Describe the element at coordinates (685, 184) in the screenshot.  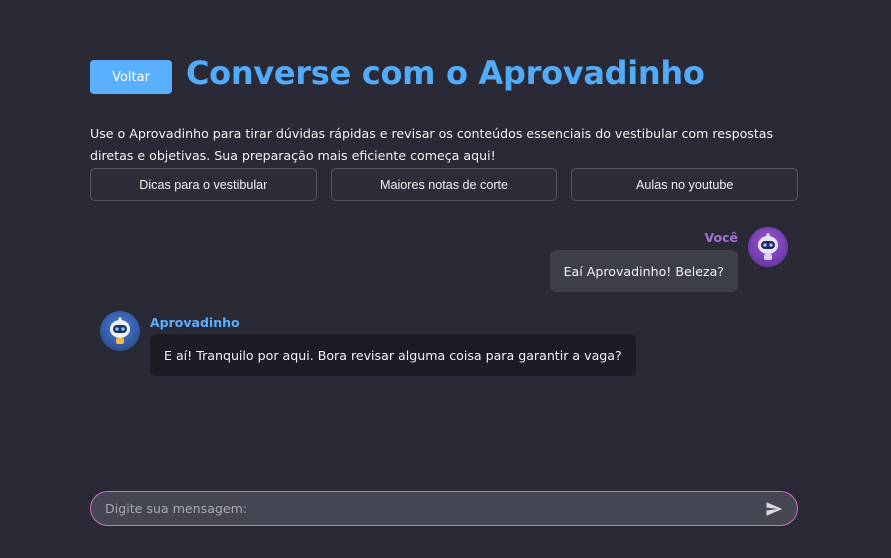
I see `suggestion-youtube-button: Aulas no youtube` at that location.